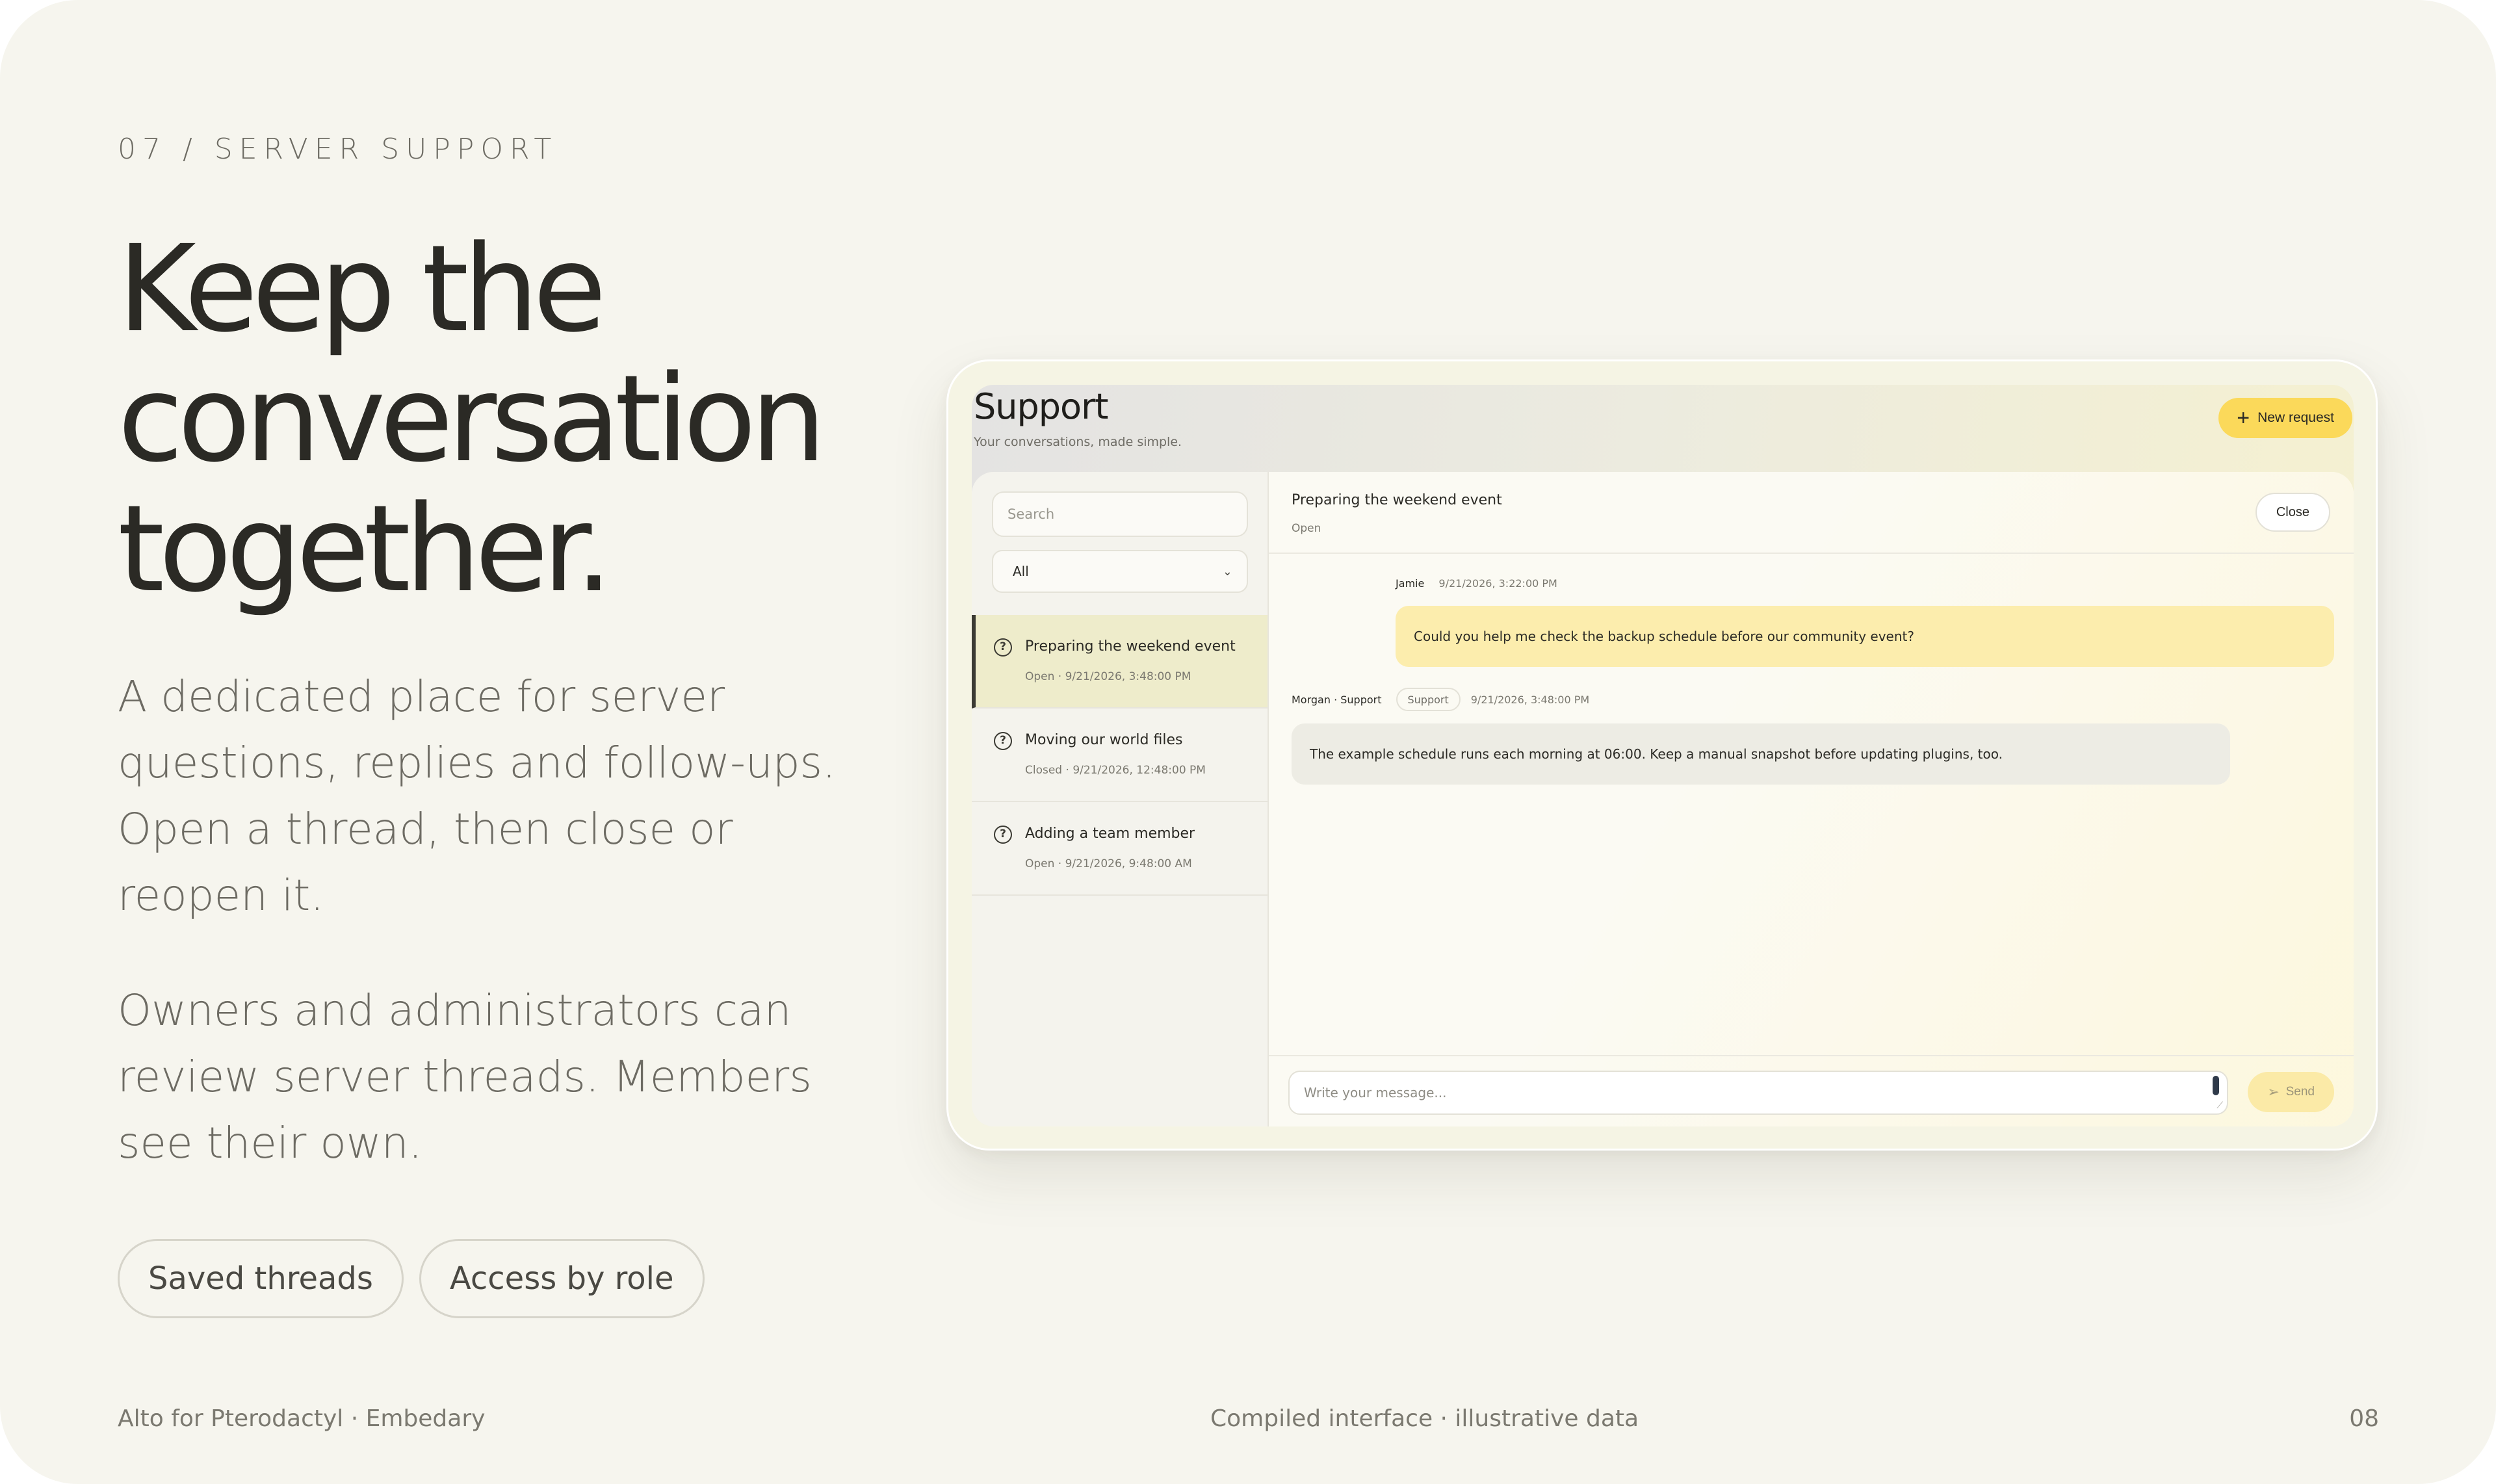  I want to click on page-number: 08, so click(2364, 1419).